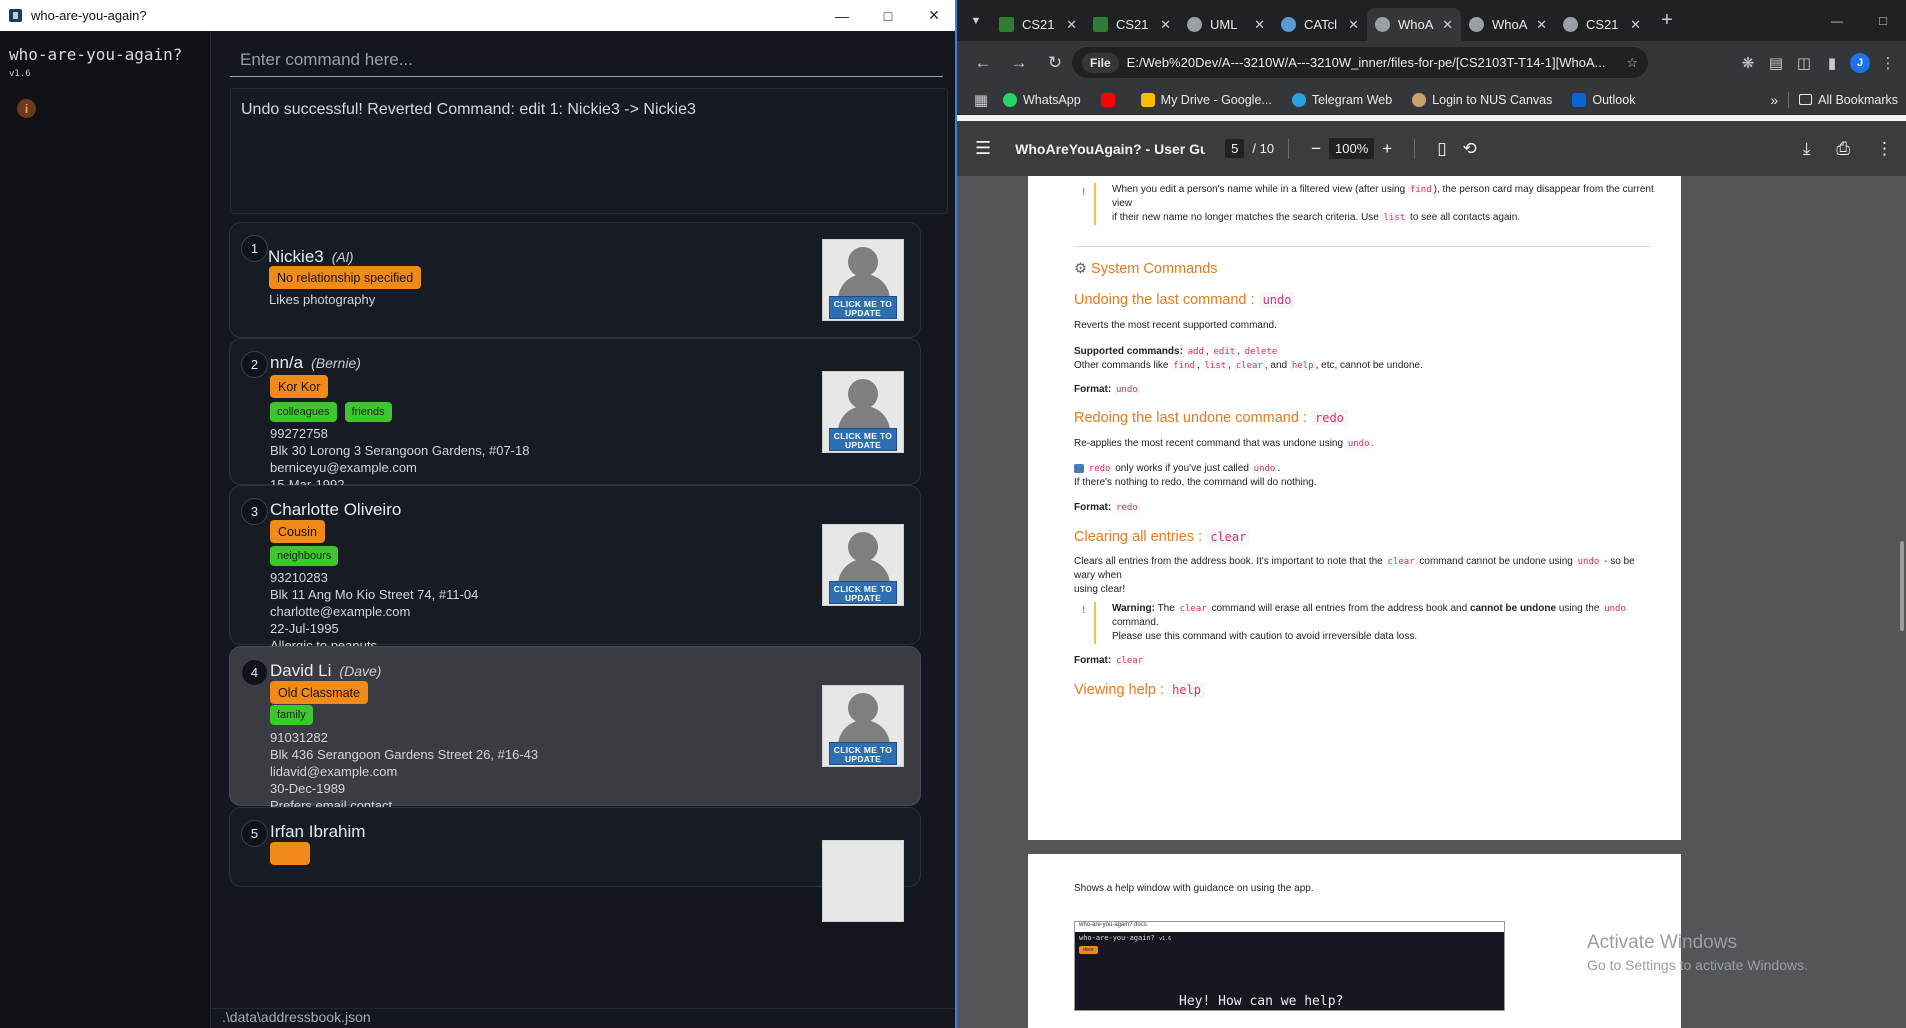 The width and height of the screenshot is (1906, 1028). Describe the element at coordinates (1774, 100) in the screenshot. I see `more-bookmarks-icon: »` at that location.